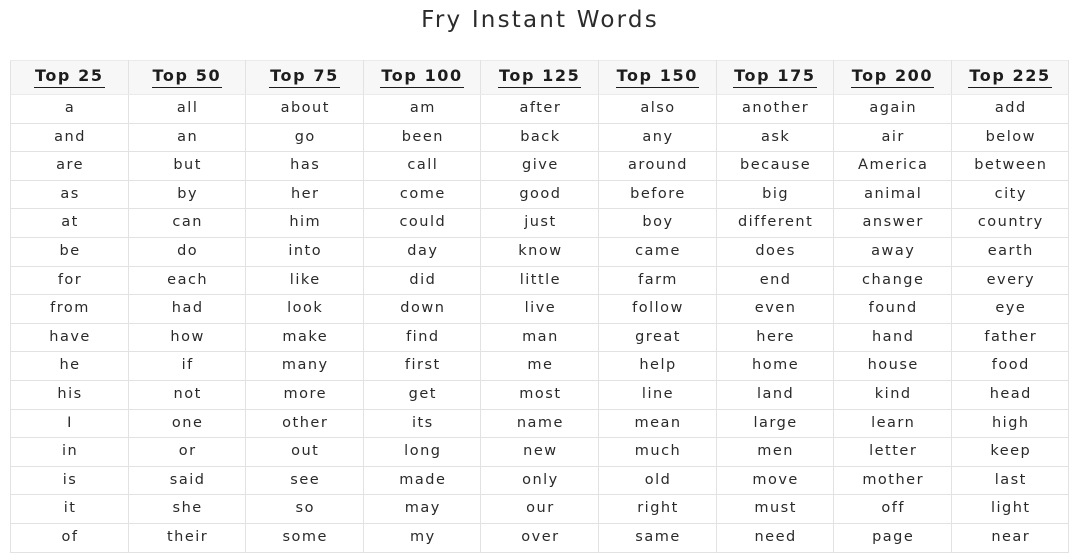 Image resolution: width=1080 pixels, height=553 pixels. Describe the element at coordinates (70, 193) in the screenshot. I see `word-text: as` at that location.